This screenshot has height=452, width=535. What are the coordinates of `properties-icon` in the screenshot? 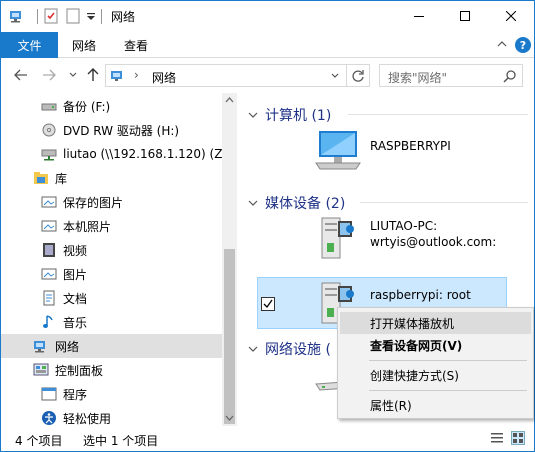 It's located at (51, 16).